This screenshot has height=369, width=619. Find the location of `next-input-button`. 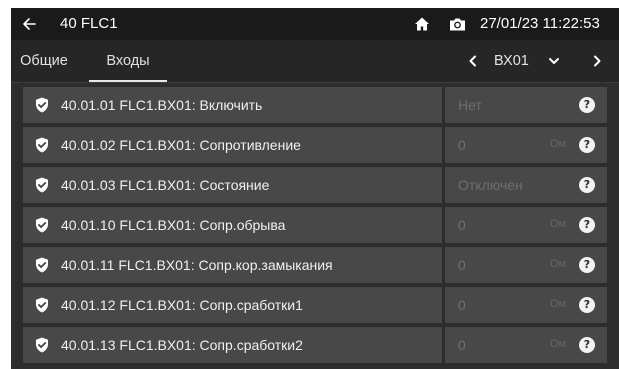

next-input-button is located at coordinates (597, 61).